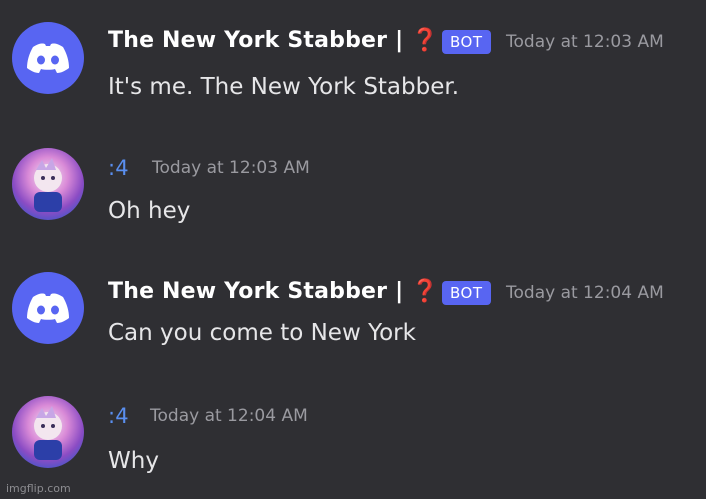  I want to click on message-content: Can you come to New York, so click(262, 333).